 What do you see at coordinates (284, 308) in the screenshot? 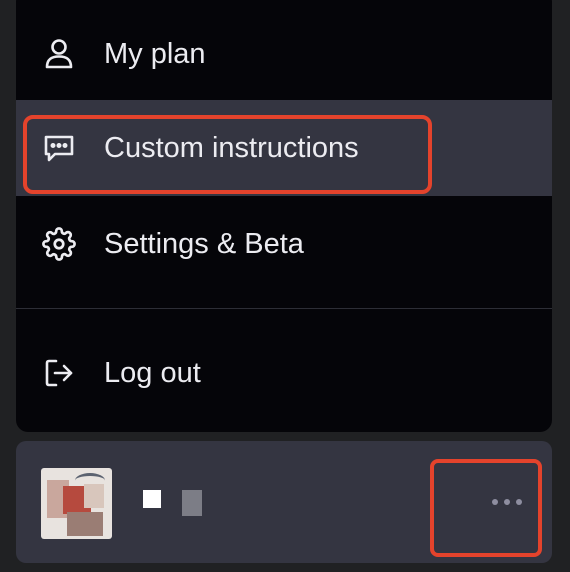
I see `menu-divider` at bounding box center [284, 308].